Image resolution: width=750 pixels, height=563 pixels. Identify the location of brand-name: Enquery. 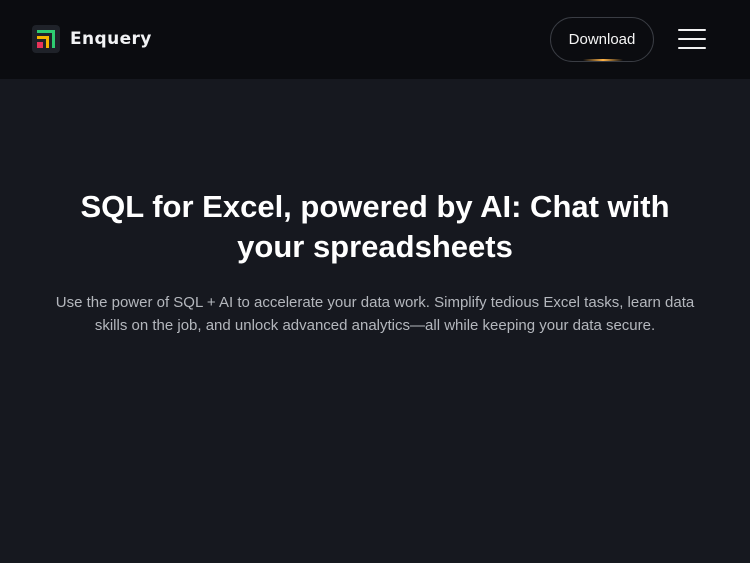
(111, 39).